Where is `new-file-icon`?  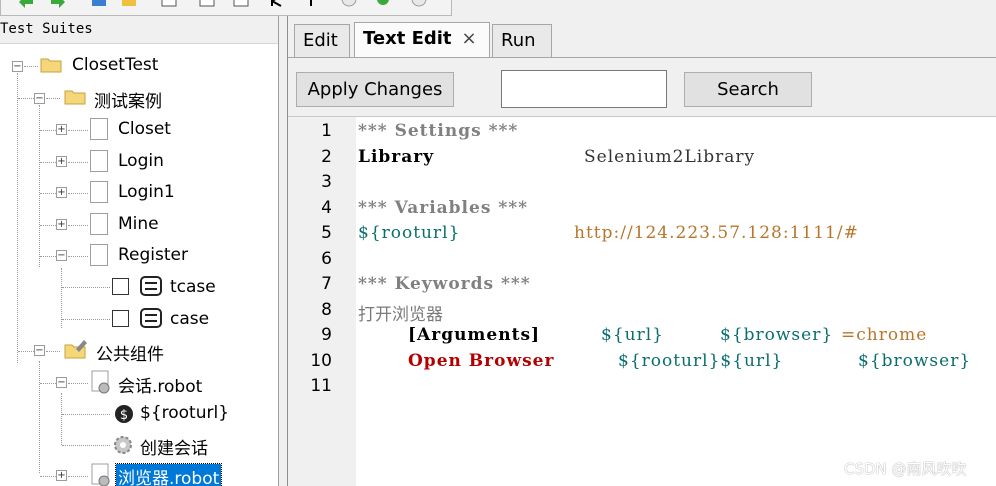 new-file-icon is located at coordinates (99, 5).